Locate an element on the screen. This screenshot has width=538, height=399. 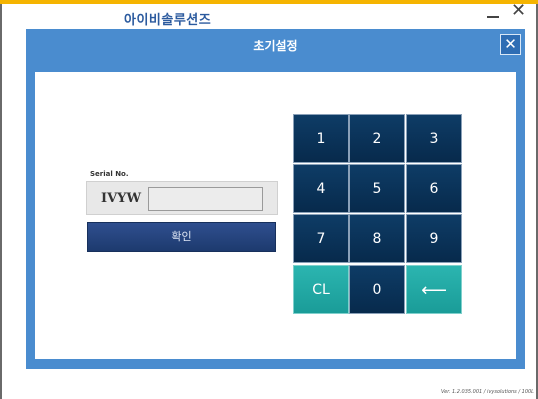
confirm-button: 확인 is located at coordinates (181, 237).